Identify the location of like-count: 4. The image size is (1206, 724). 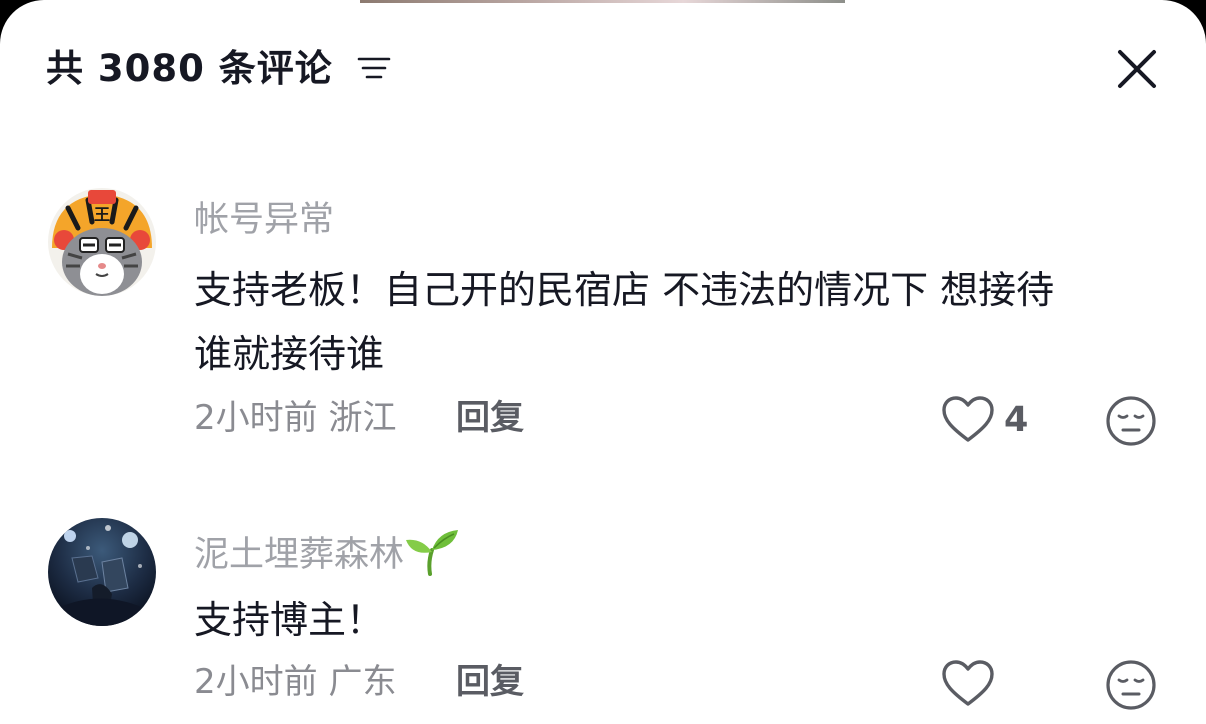
(1016, 420).